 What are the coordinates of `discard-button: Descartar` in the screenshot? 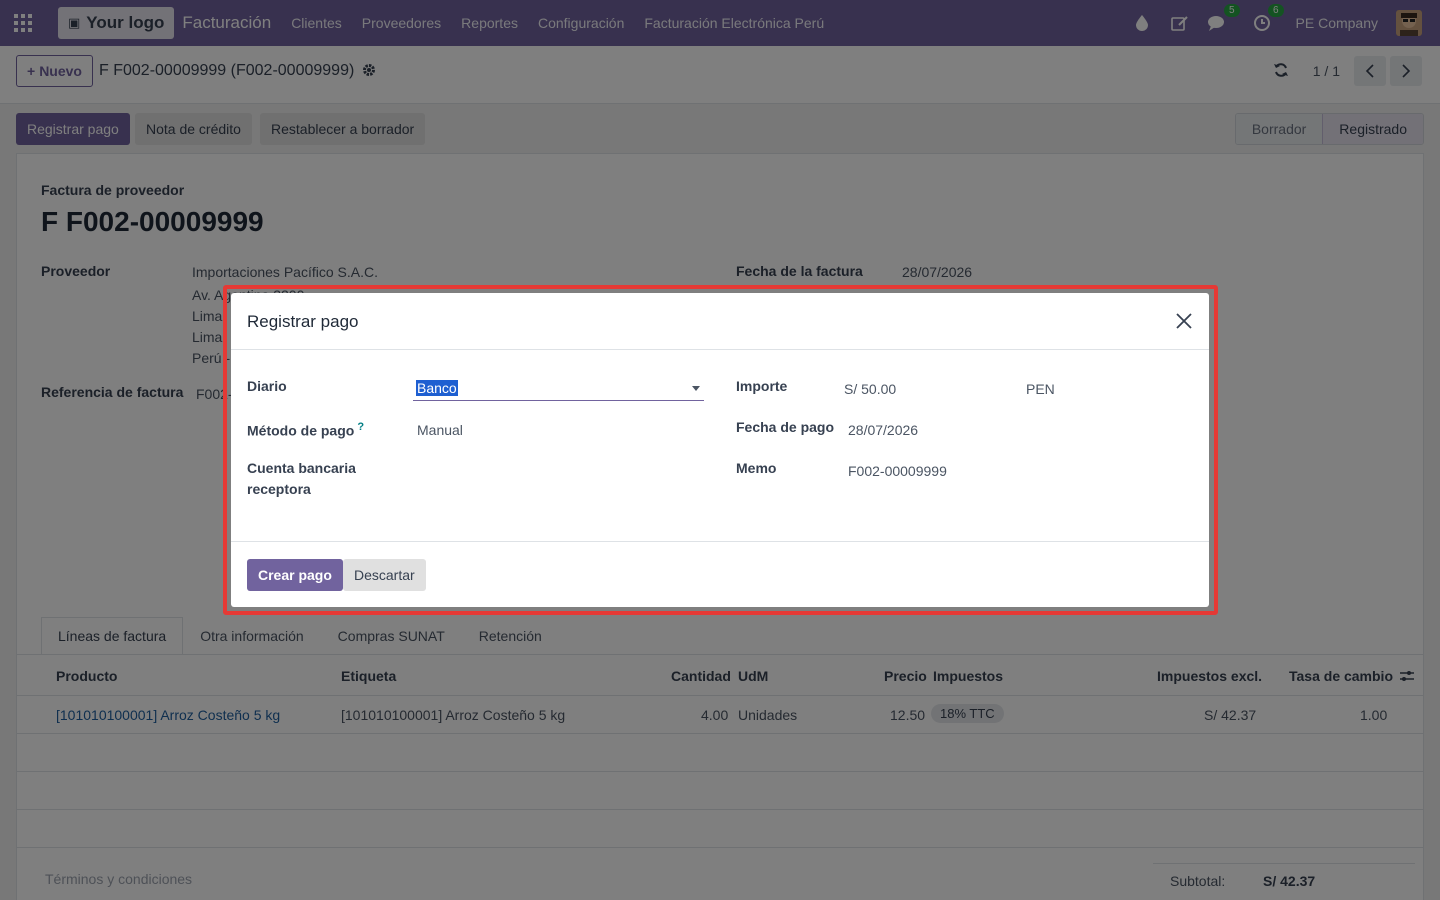 It's located at (384, 575).